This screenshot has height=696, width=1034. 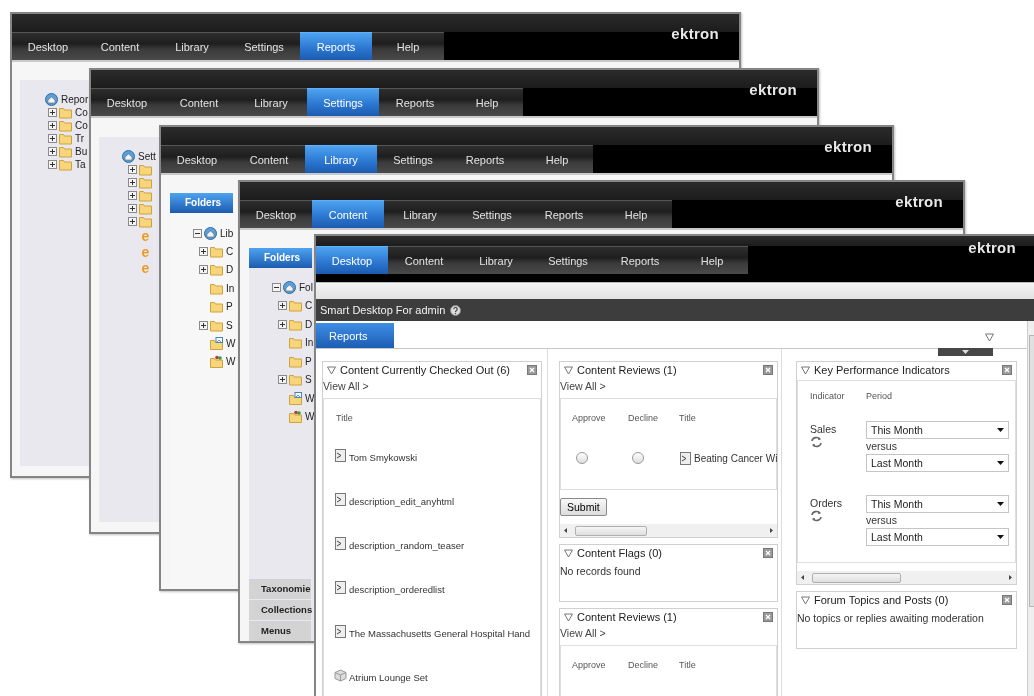 I want to click on tree-item: Ta, so click(x=80, y=164).